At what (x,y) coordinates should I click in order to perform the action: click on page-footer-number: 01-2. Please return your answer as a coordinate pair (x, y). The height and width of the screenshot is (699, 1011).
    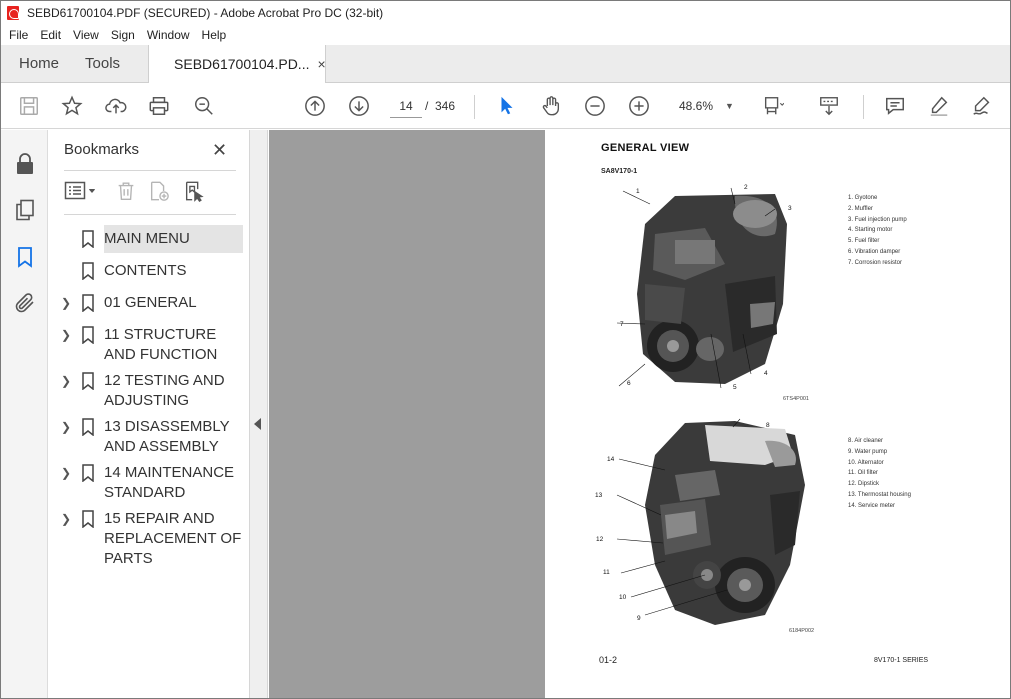
    Looking at the image, I should click on (608, 660).